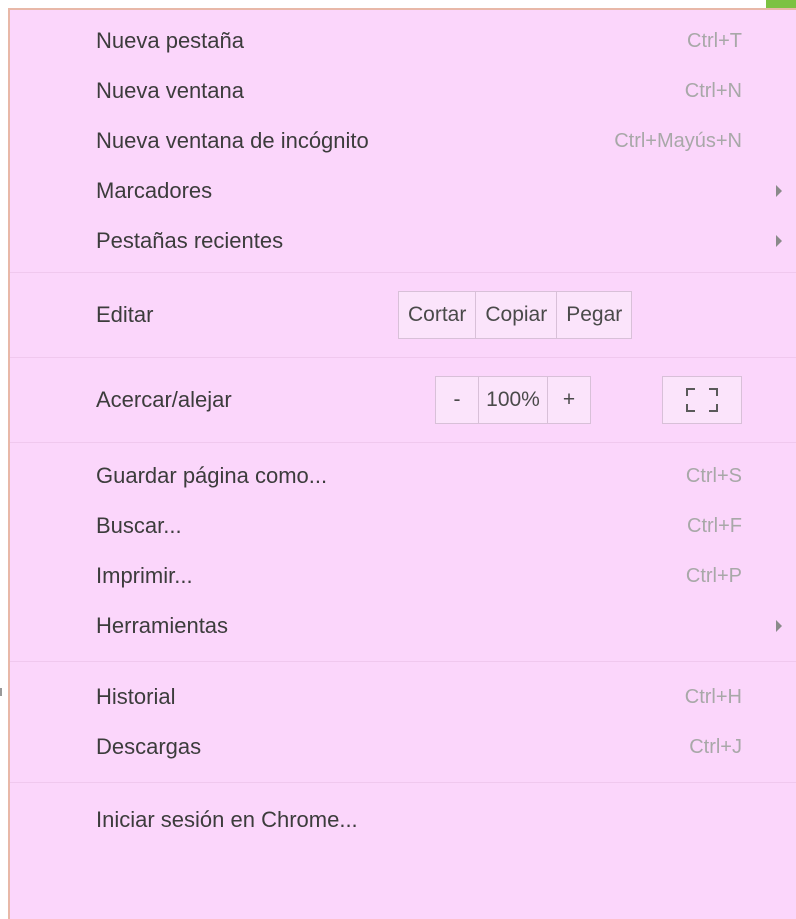 The image size is (796, 919). What do you see at coordinates (1, 692) in the screenshot?
I see `edge-tick` at bounding box center [1, 692].